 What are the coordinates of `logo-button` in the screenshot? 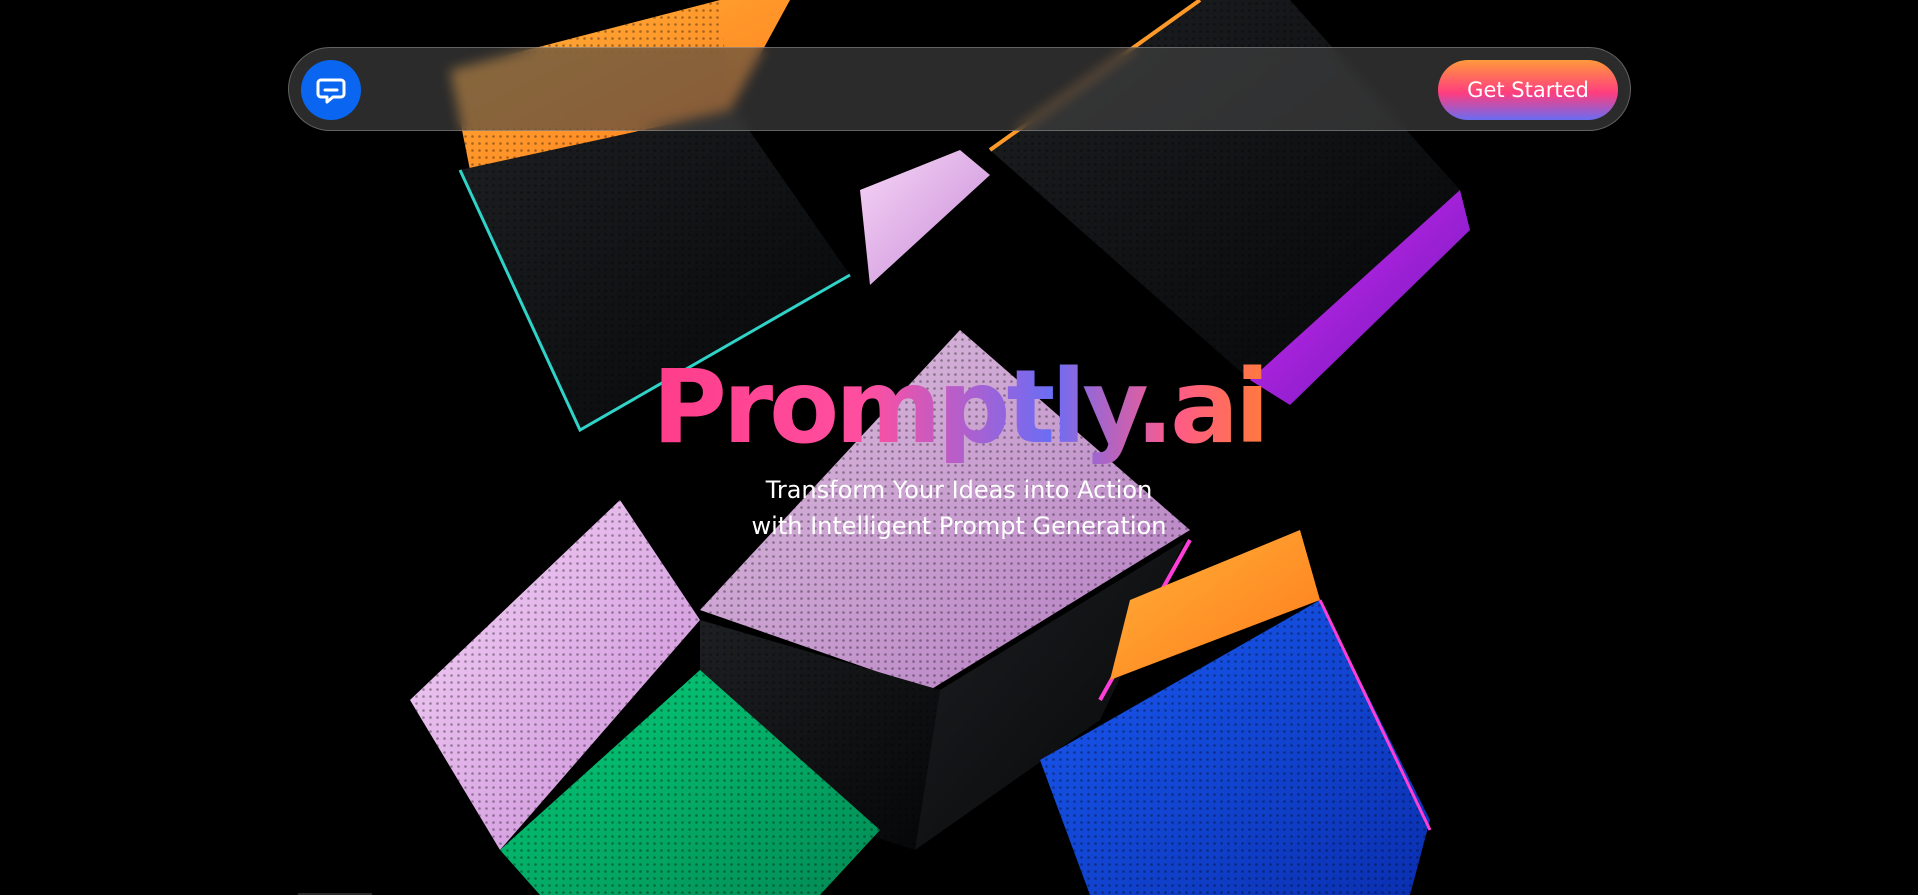 It's located at (331, 90).